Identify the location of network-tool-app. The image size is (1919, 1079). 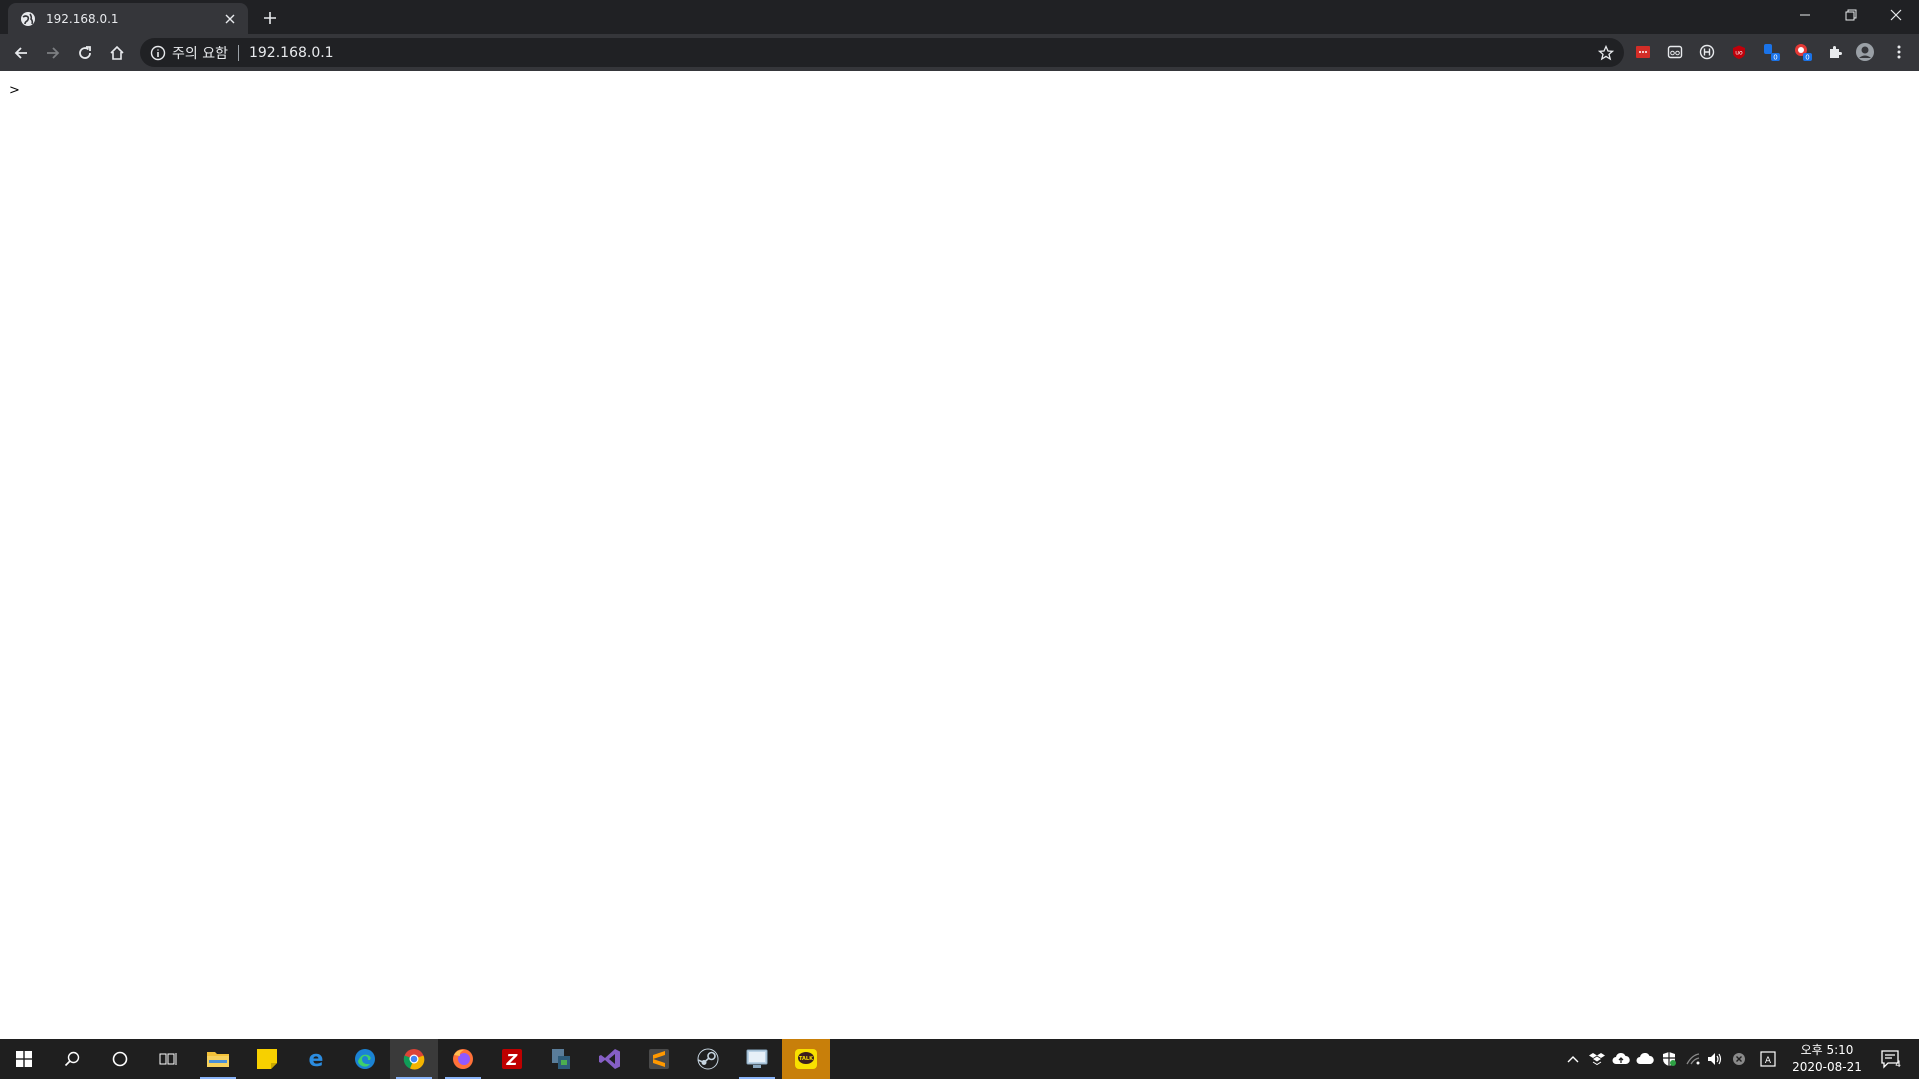
(561, 1059).